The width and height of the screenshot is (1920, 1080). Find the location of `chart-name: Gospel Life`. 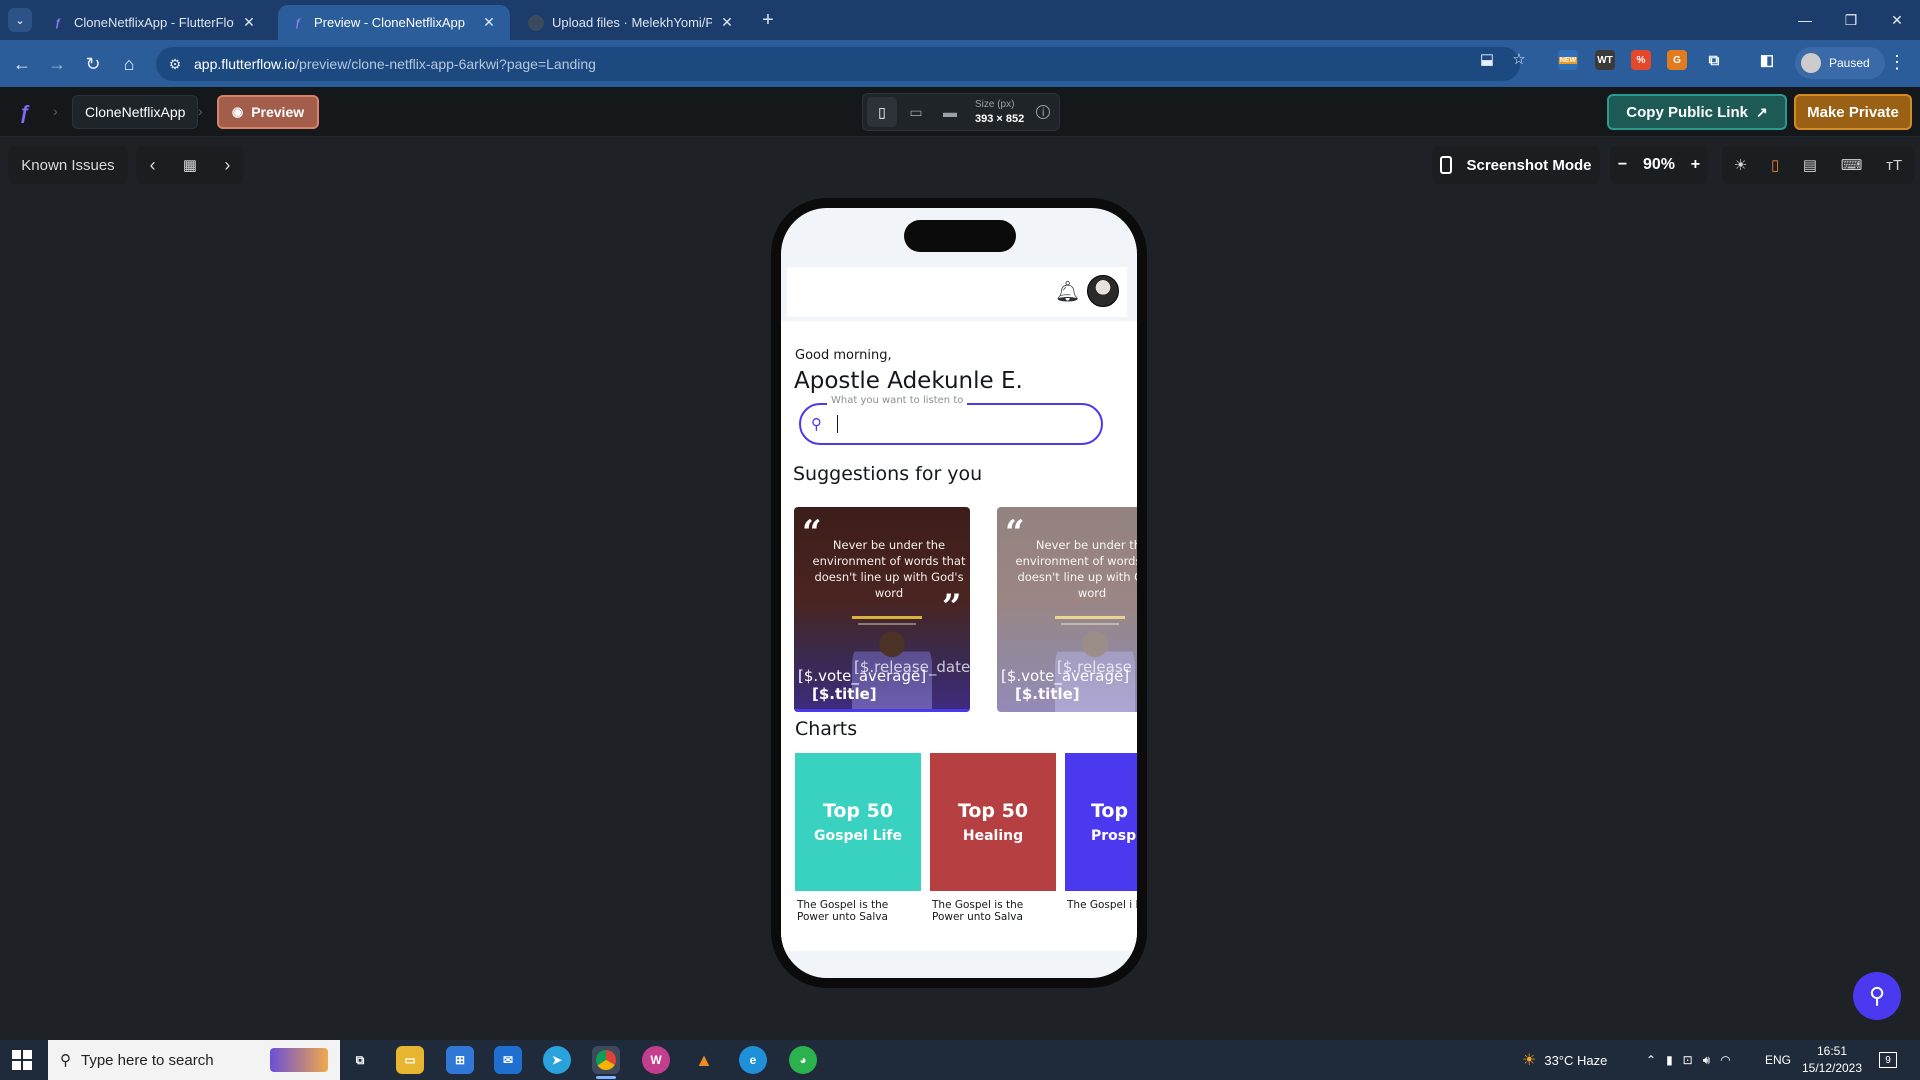

chart-name: Gospel Life is located at coordinates (858, 836).